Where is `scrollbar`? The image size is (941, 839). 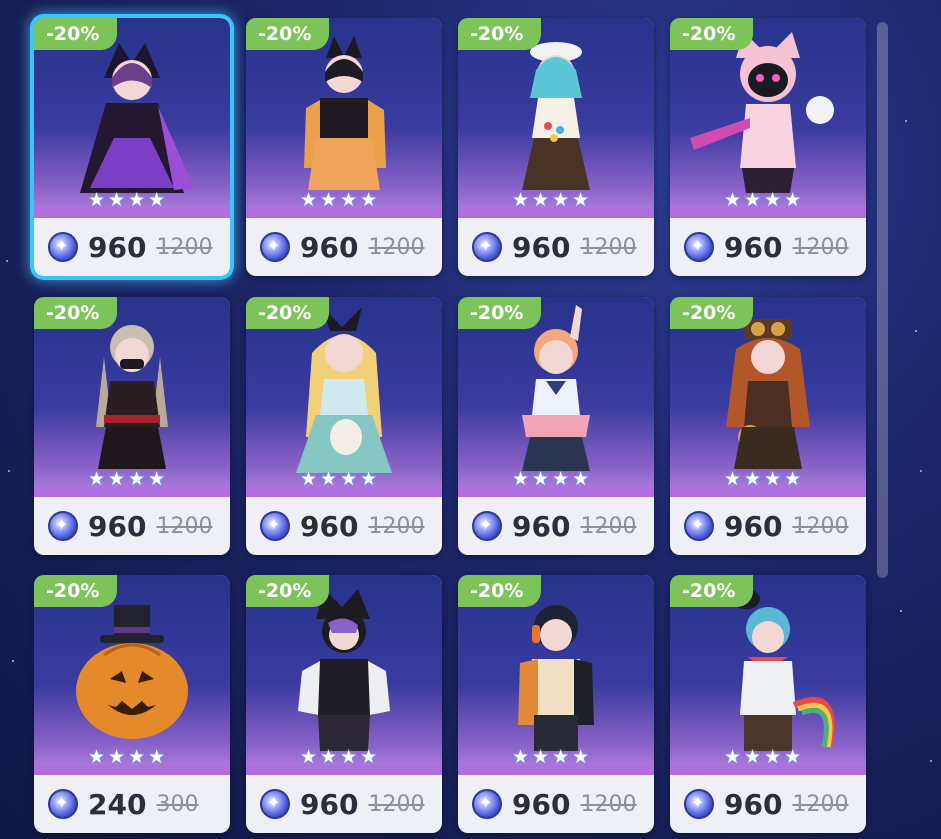 scrollbar is located at coordinates (882, 300).